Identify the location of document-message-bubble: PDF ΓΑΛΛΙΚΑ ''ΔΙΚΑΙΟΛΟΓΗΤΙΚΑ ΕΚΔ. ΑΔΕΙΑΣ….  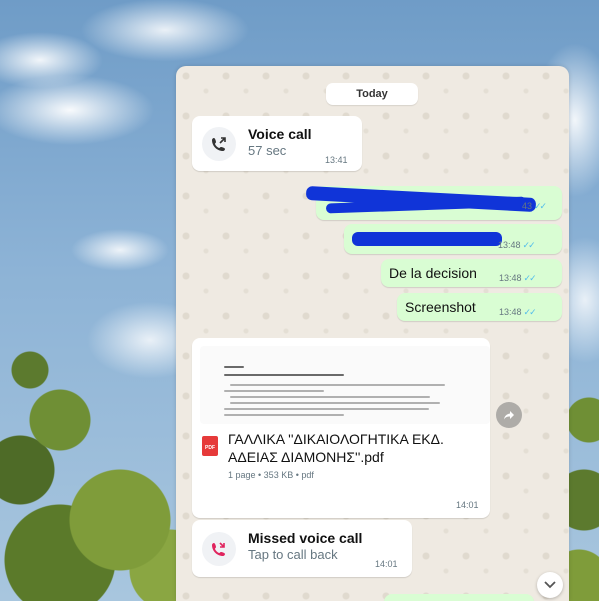
(341, 428).